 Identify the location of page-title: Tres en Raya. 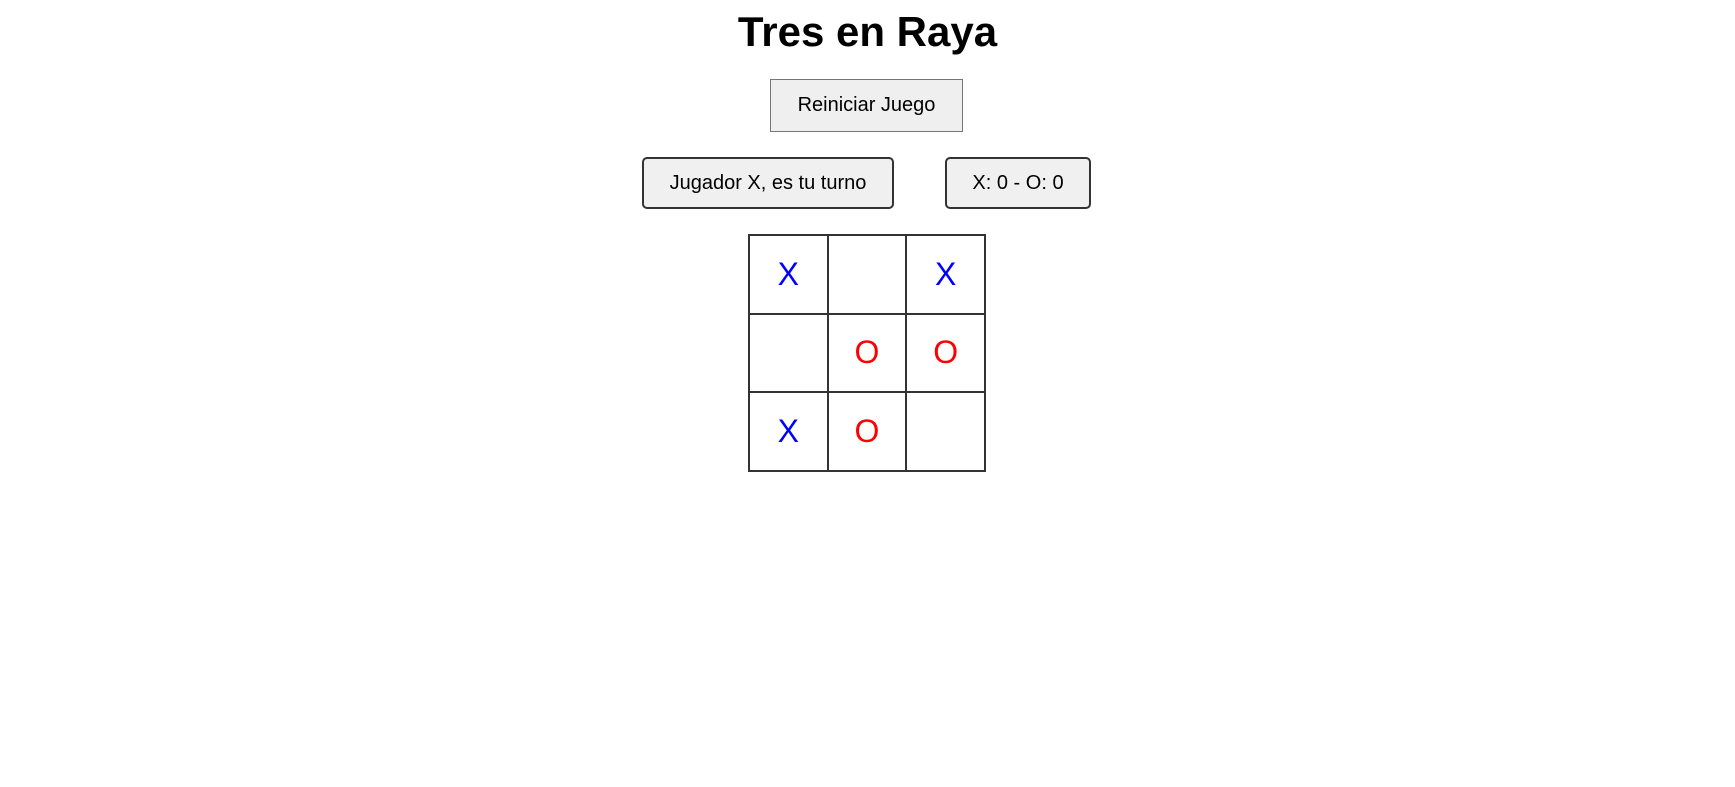
(867, 31).